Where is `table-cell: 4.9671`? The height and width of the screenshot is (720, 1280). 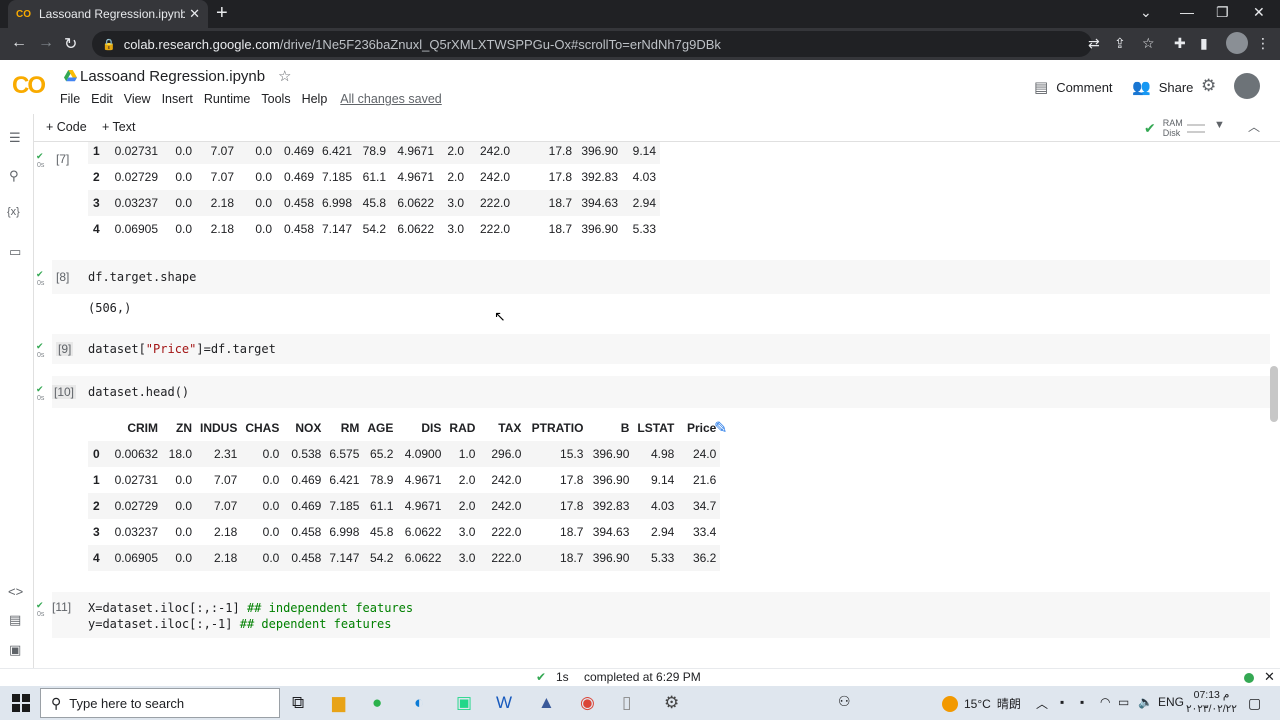 table-cell: 4.9671 is located at coordinates (423, 480).